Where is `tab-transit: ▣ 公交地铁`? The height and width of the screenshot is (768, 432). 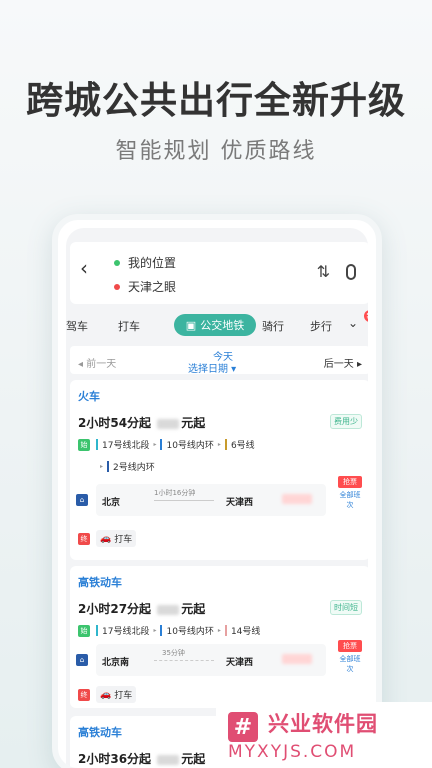
tab-transit: ▣ 公交地铁 is located at coordinates (215, 325).